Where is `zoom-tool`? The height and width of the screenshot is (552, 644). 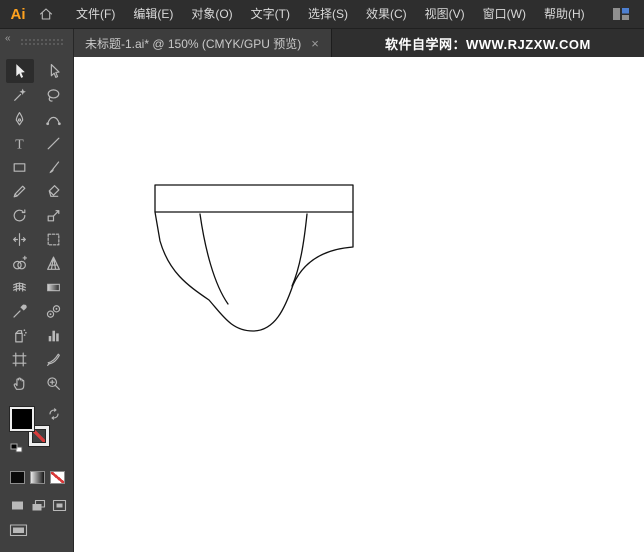
zoom-tool is located at coordinates (54, 383).